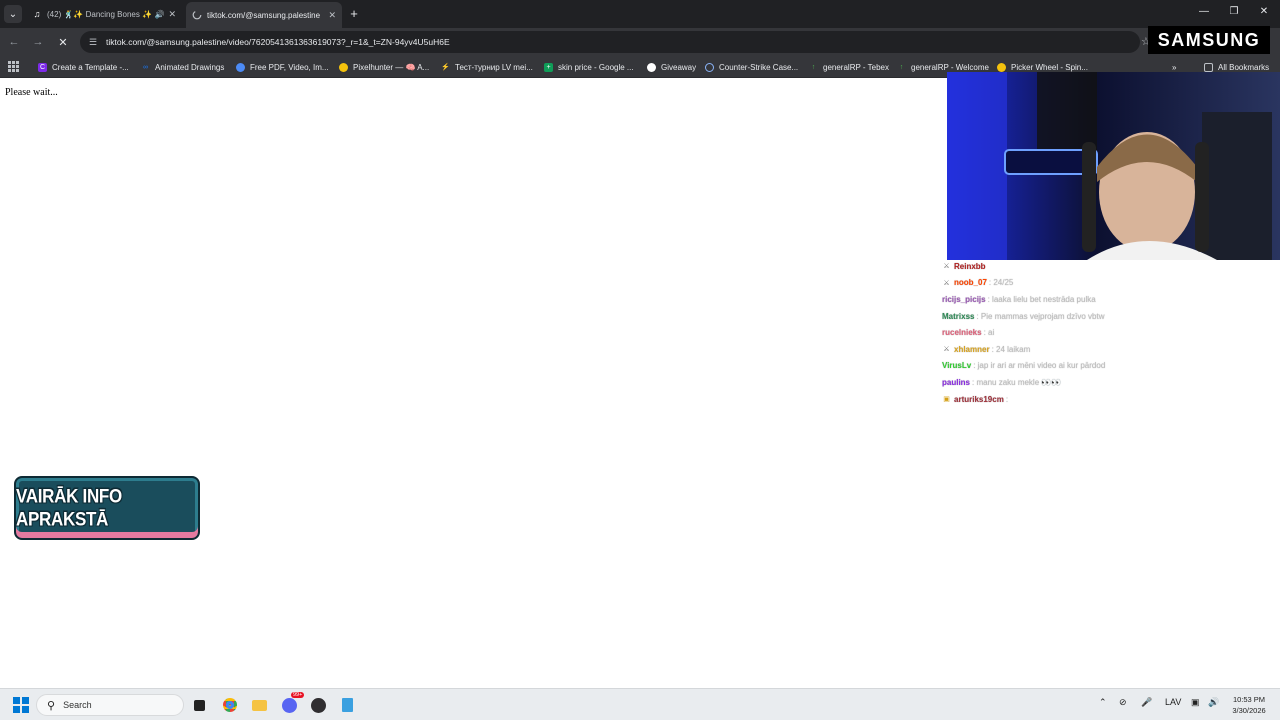  I want to click on tab-title: tiktok.com/@samsung.palestine, so click(264, 15).